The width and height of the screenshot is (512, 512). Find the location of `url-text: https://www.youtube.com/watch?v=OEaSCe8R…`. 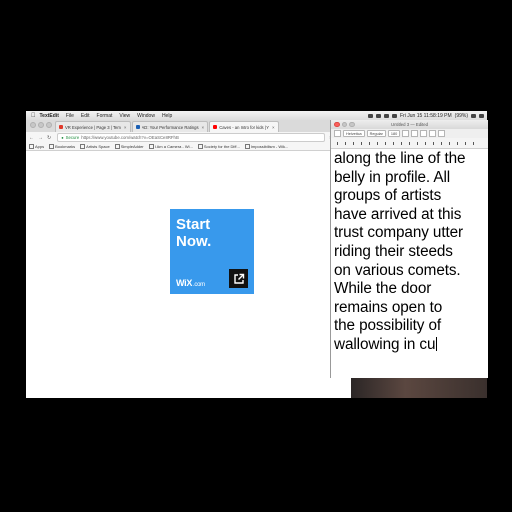

url-text: https://www.youtube.com/watch?v=OEaSCe8R… is located at coordinates (130, 137).